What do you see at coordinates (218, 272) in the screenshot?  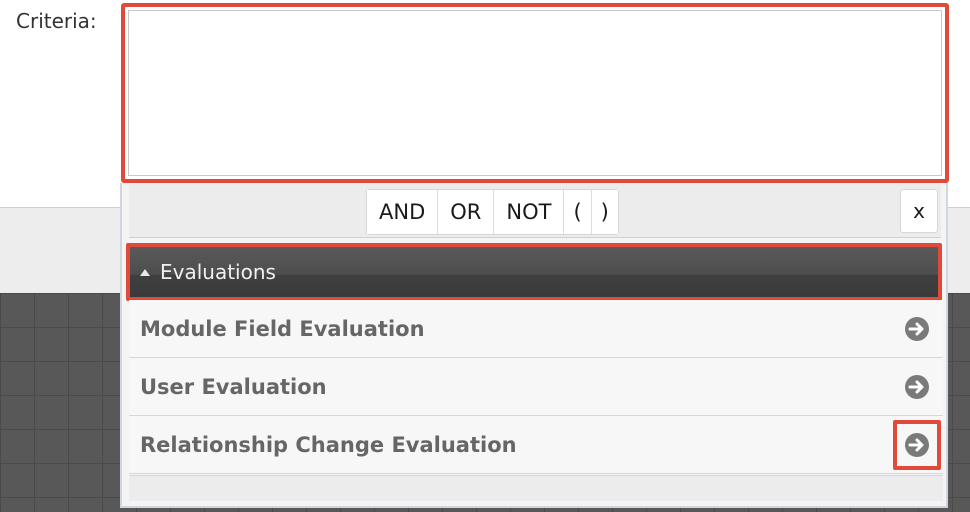 I see `evaluations-title: Evaluations` at bounding box center [218, 272].